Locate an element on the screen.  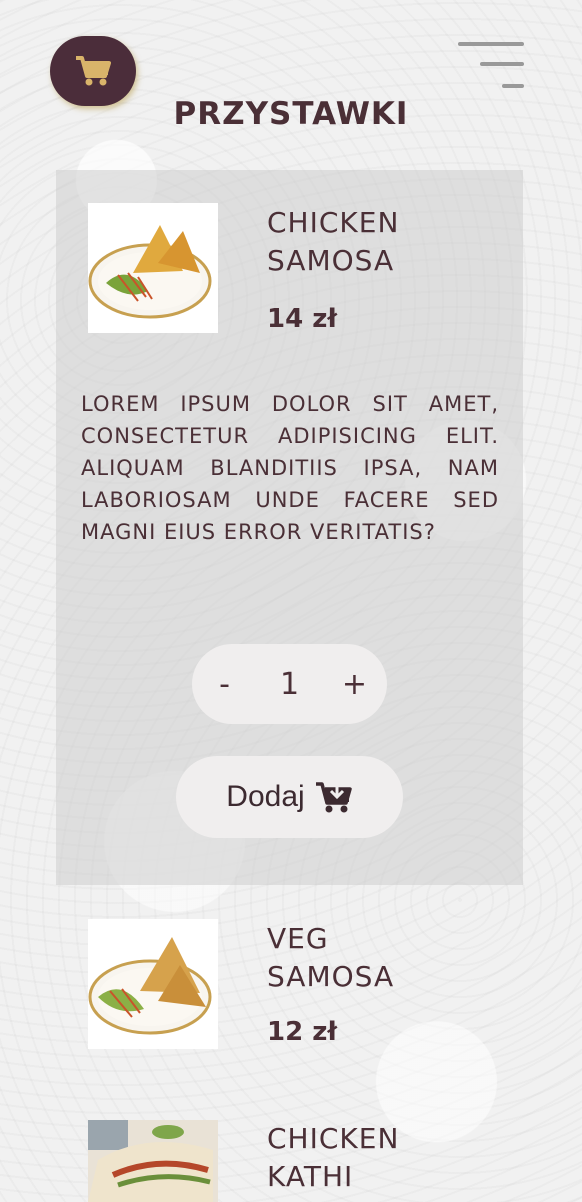
cart-icon is located at coordinates (93, 71).